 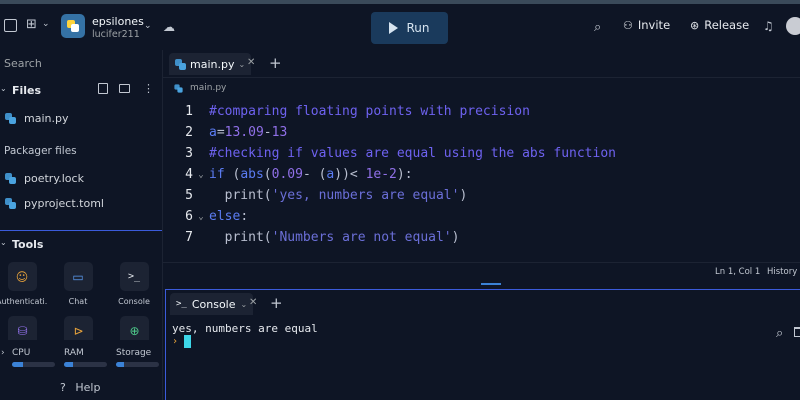 I want to click on search-input: Search, so click(x=23, y=63).